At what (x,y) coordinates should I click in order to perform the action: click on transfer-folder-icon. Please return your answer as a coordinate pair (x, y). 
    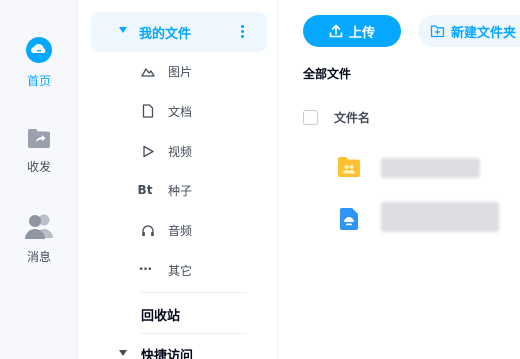
    Looking at the image, I should click on (39, 138).